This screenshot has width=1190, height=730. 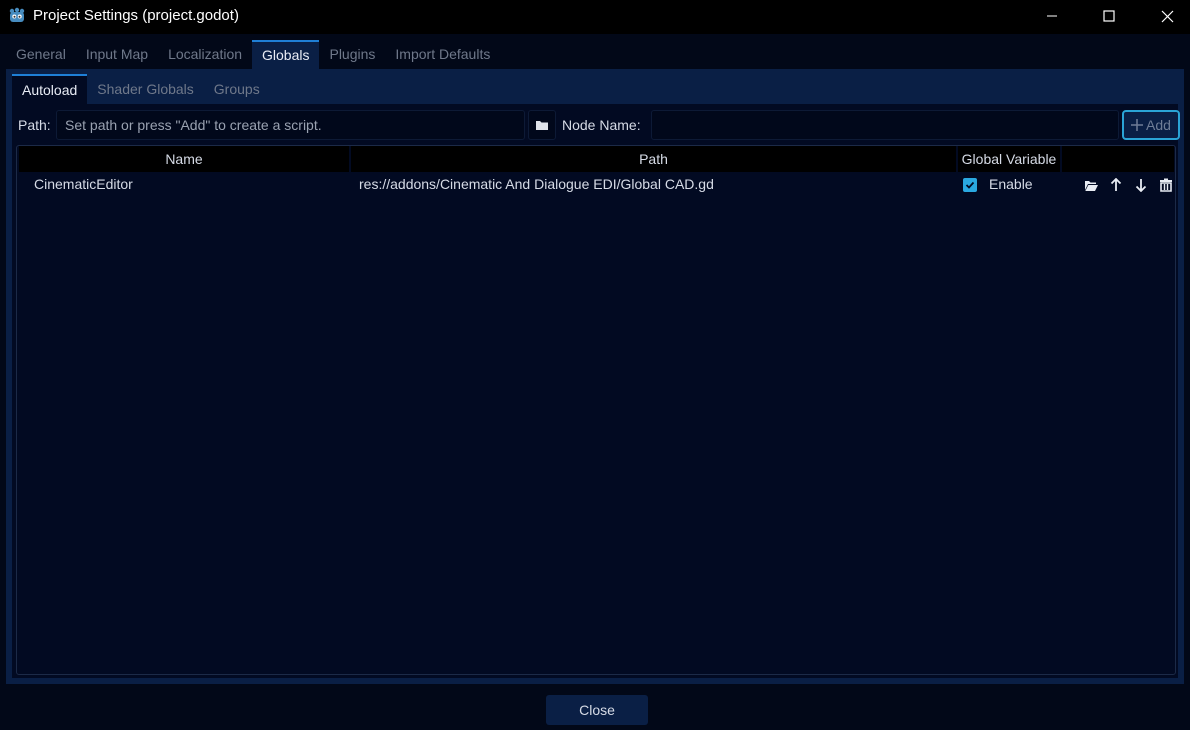 I want to click on tab-groups: Groups, so click(x=237, y=89).